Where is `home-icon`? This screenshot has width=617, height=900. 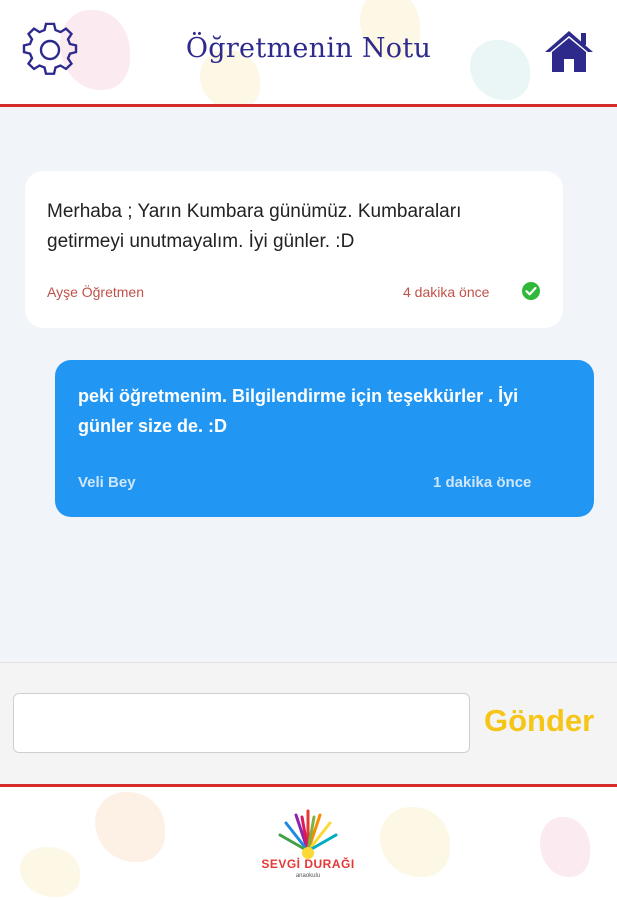 home-icon is located at coordinates (569, 51).